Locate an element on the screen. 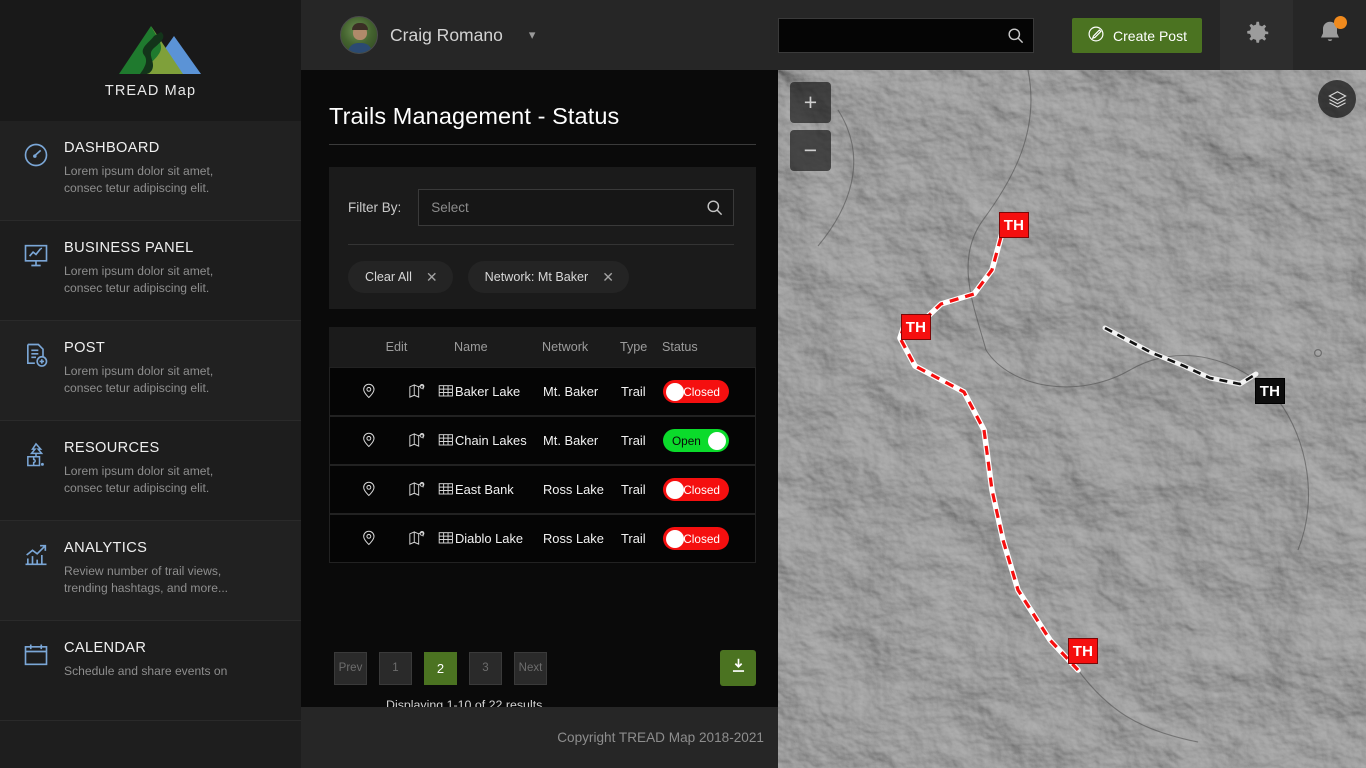 This screenshot has height=768, width=1366. chip-clear-all: Clear All ✕ is located at coordinates (400, 277).